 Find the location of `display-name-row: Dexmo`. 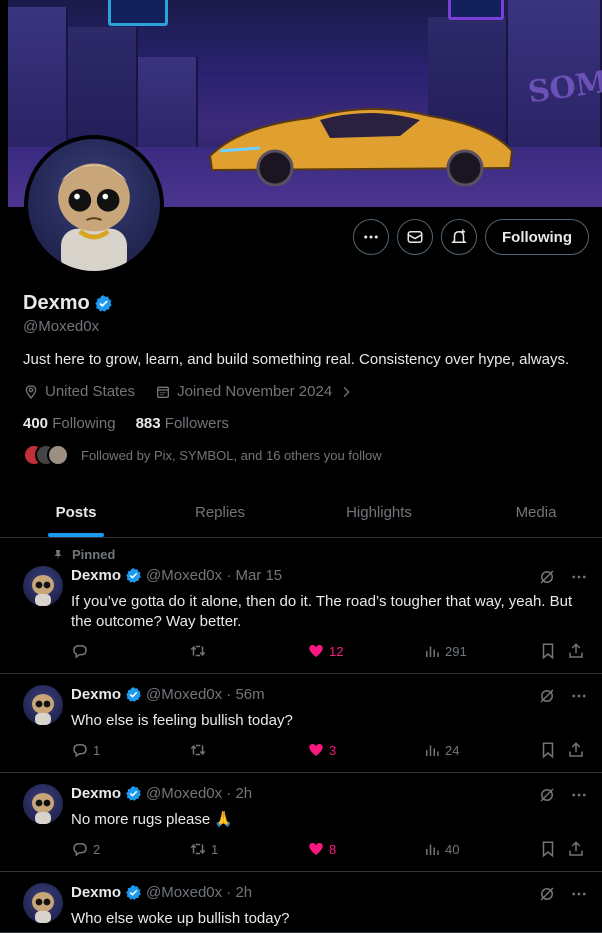

display-name-row: Dexmo is located at coordinates (68, 303).